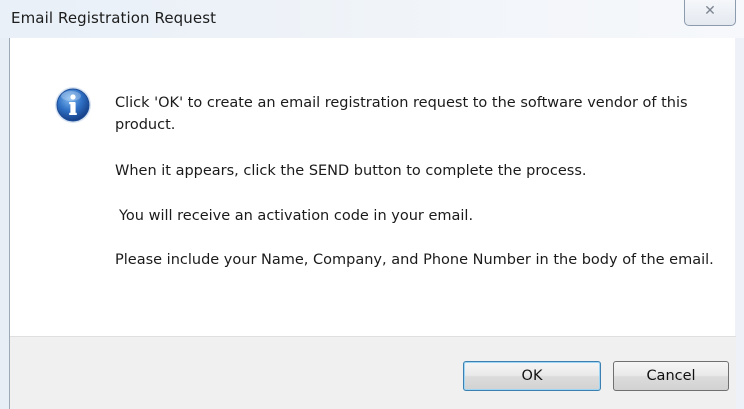 This screenshot has width=744, height=409. I want to click on cancel-button: Cancel, so click(671, 376).